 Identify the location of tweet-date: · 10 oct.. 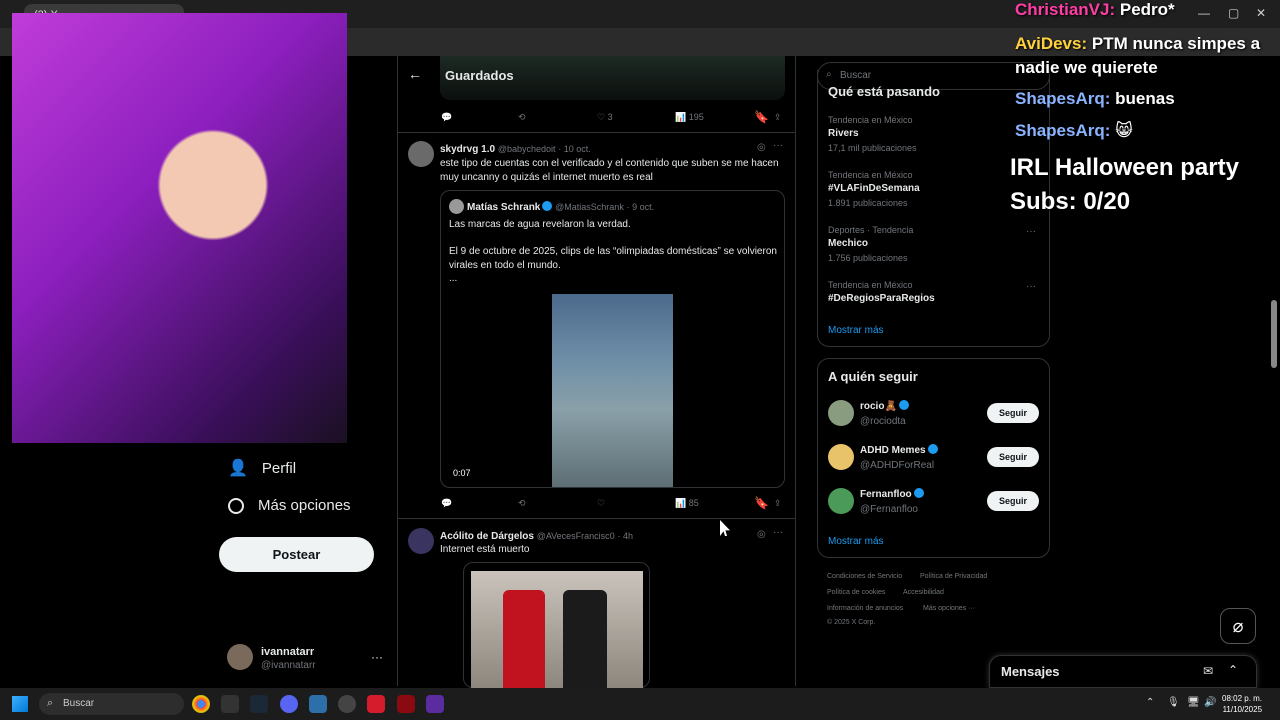
(574, 149).